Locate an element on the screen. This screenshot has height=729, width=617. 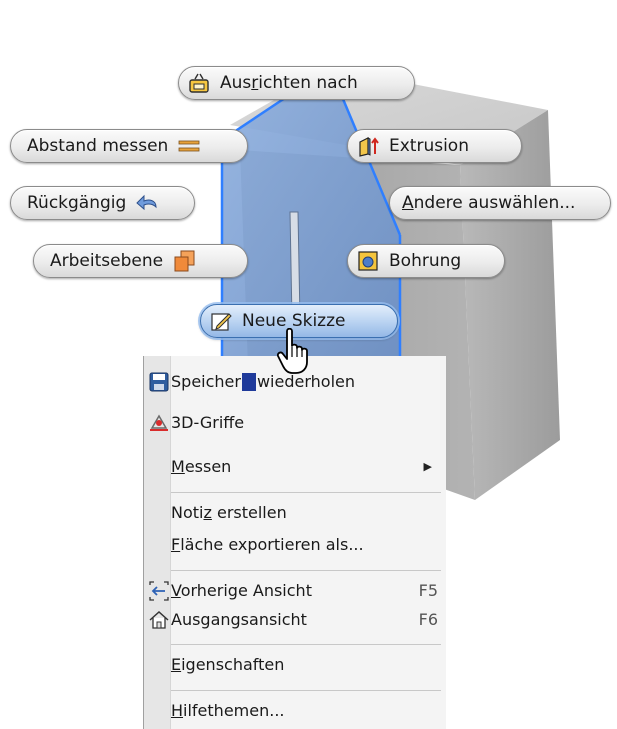
cursor-overlap is located at coordinates (248, 381).